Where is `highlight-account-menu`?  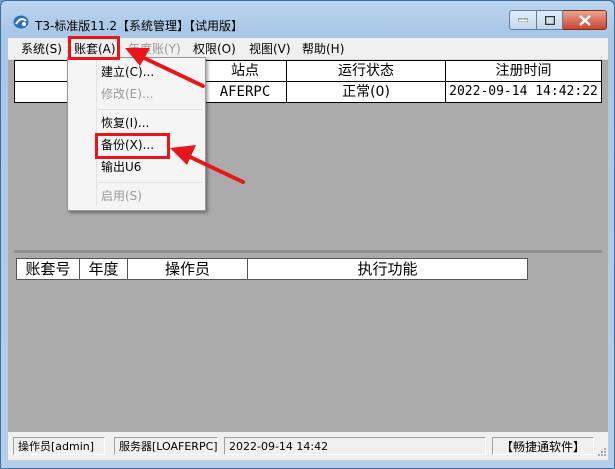
highlight-account-menu is located at coordinates (94, 48).